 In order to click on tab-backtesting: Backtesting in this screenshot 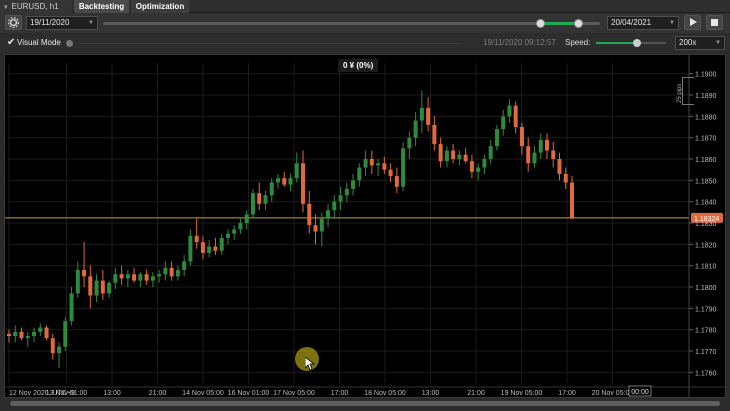, I will do `click(101, 6)`.